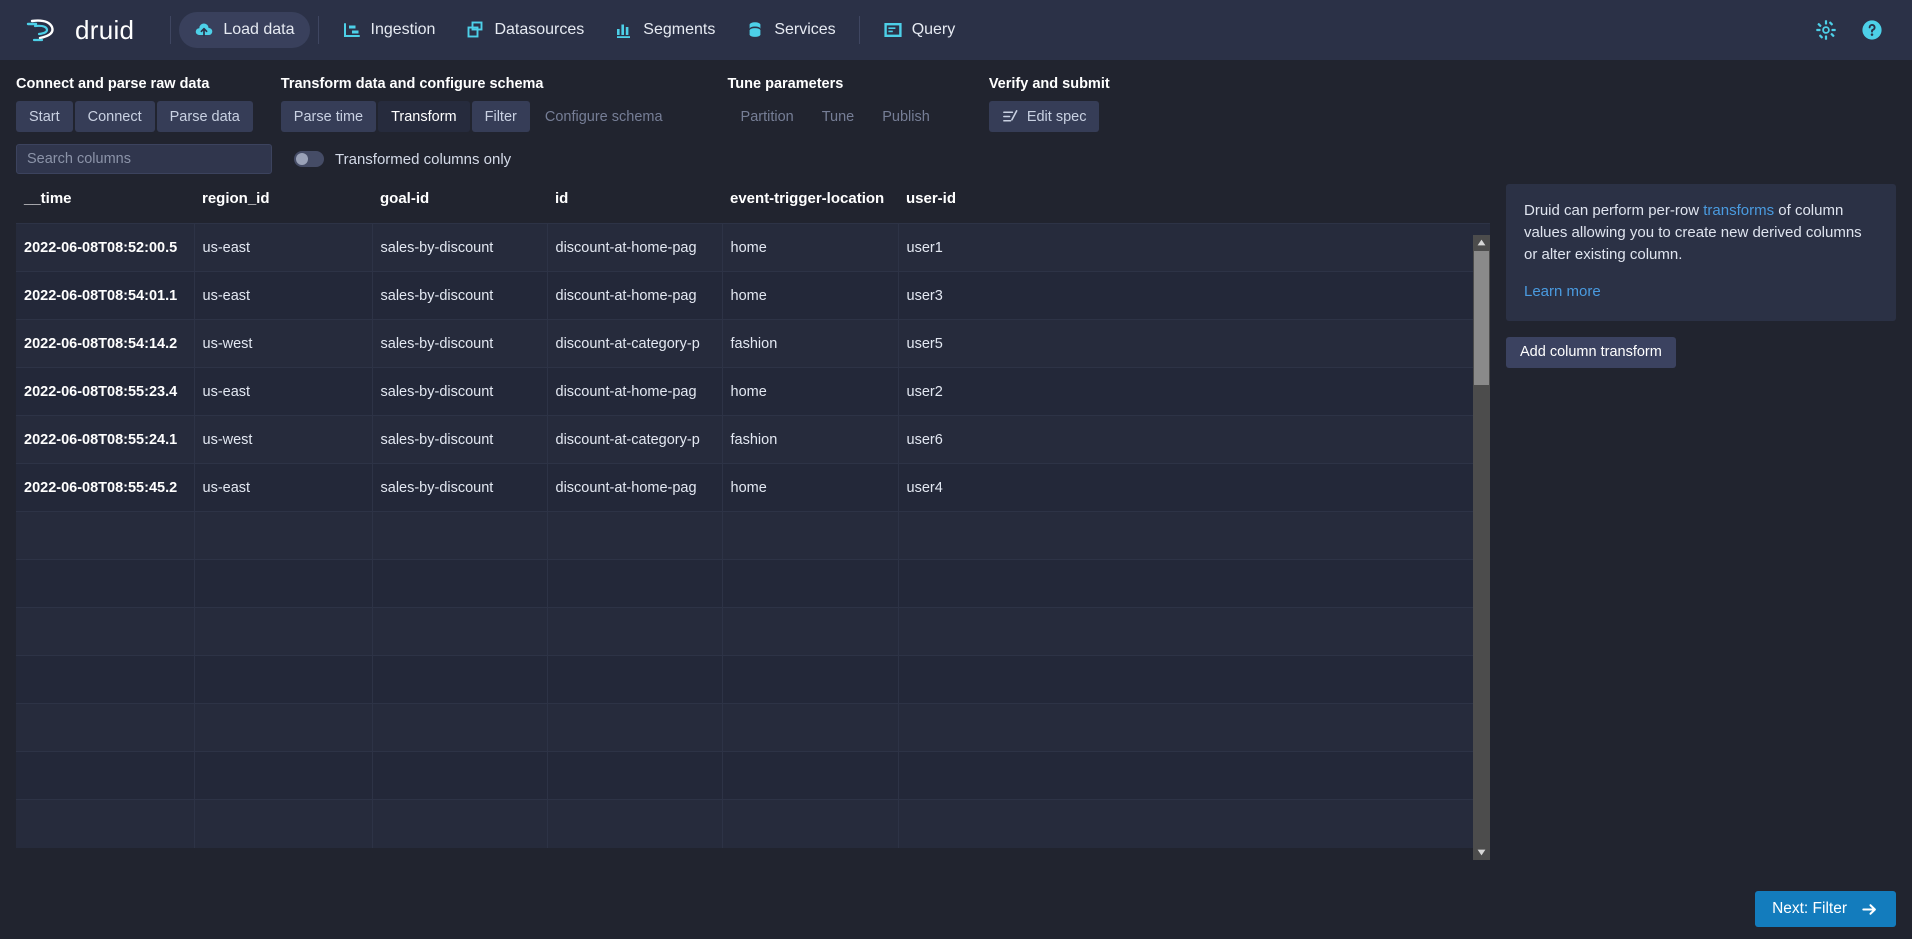  Describe the element at coordinates (893, 30) in the screenshot. I see `query-console-icon` at that location.